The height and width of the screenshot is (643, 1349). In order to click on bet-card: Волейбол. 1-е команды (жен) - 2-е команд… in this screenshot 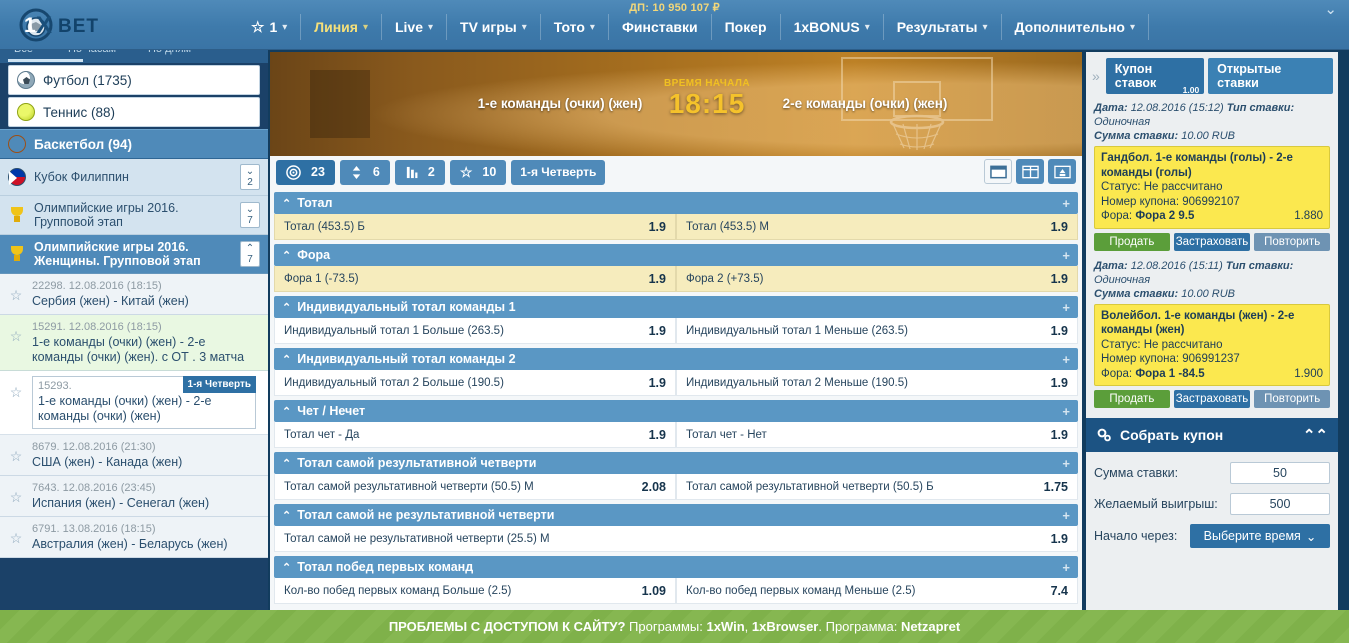, I will do `click(1212, 344)`.